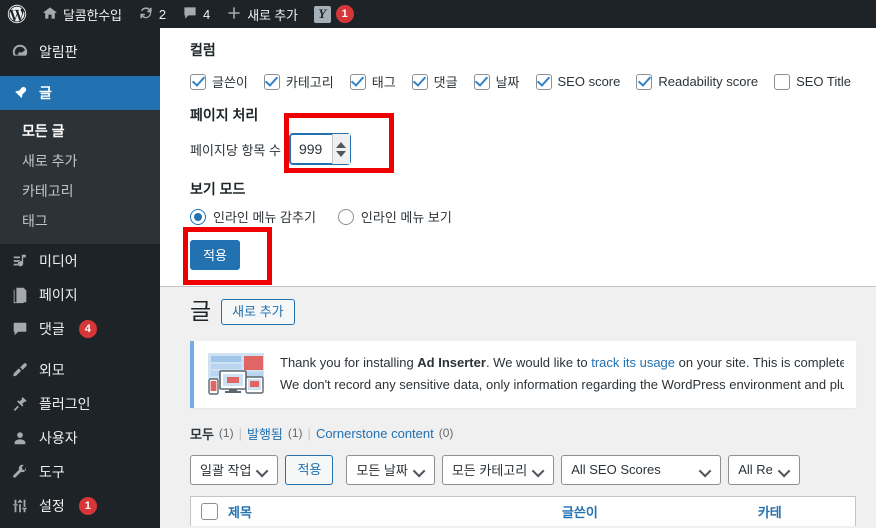  Describe the element at coordinates (445, 82) in the screenshot. I see `column-label: 댓글` at that location.